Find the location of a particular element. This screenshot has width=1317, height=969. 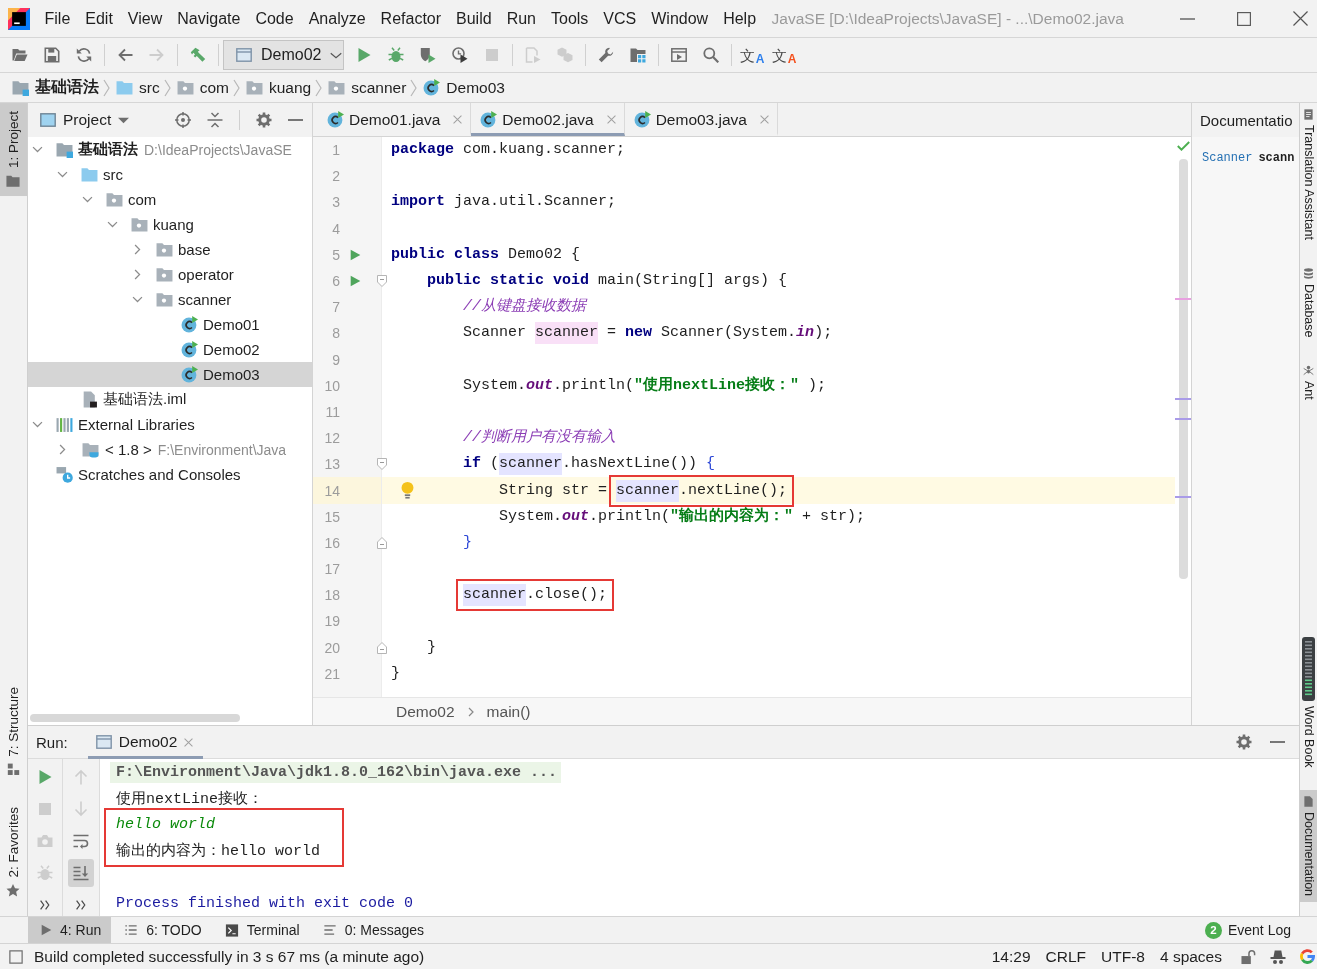

tree-item: 基础语法 D:\IdeaProjects\JavaSE is located at coordinates (170, 149).